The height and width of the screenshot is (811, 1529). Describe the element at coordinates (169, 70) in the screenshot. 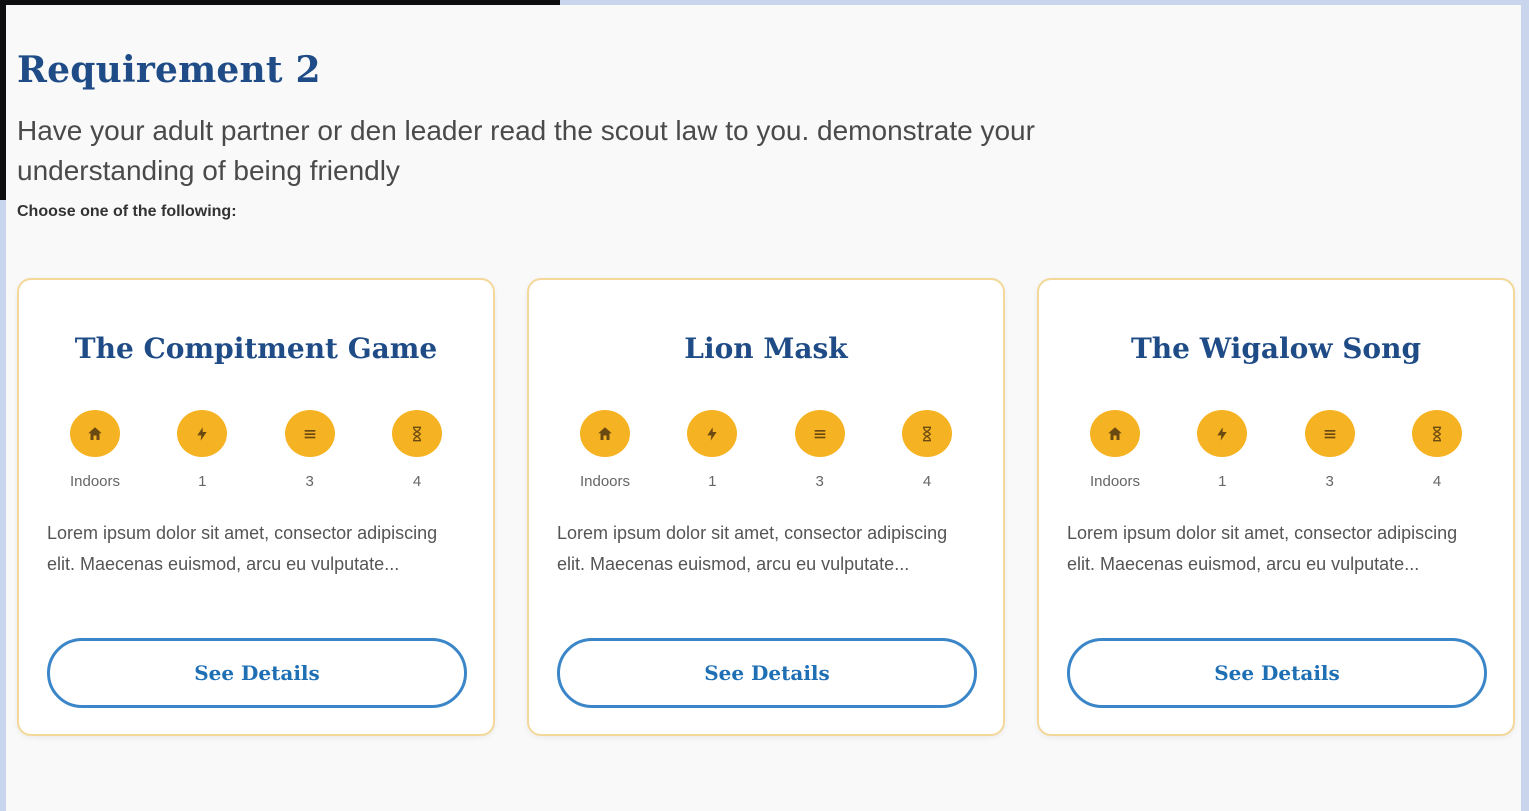

I see `requirement-title: Requirement 2` at that location.